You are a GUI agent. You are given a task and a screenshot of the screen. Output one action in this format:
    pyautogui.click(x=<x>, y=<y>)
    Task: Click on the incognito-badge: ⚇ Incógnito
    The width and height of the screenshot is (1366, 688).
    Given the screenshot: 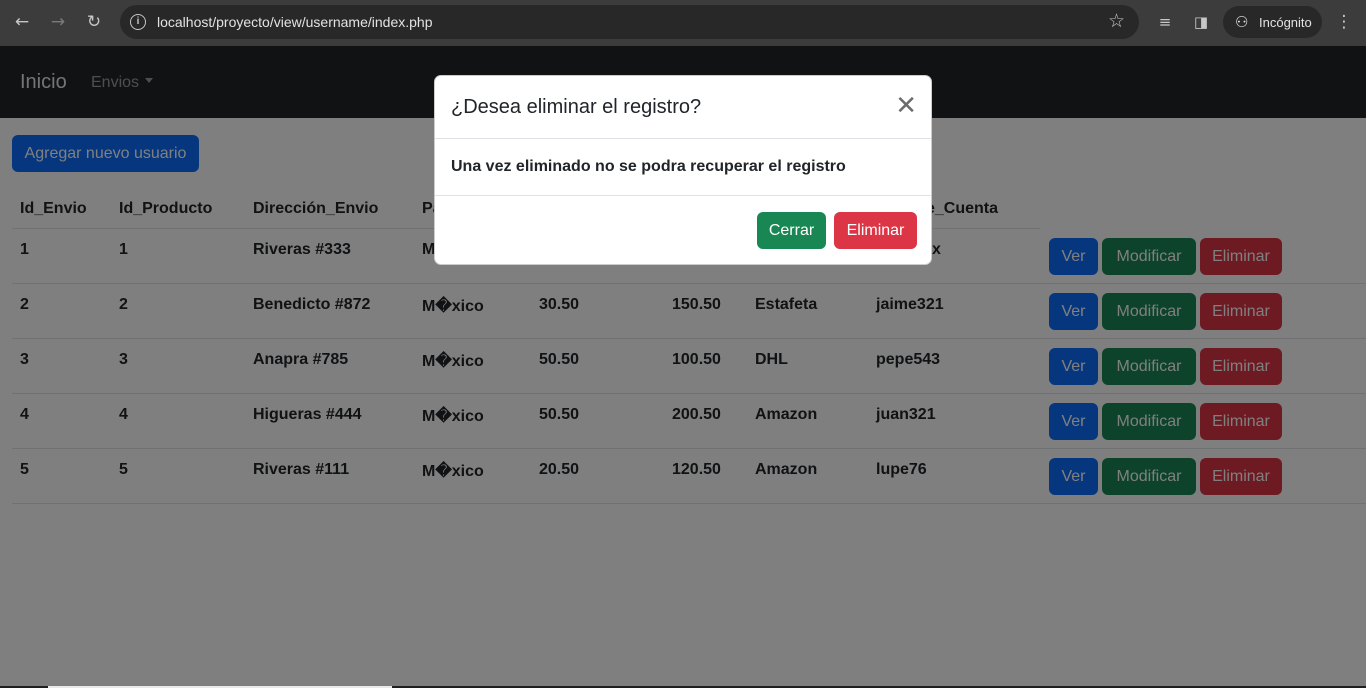 What is the action you would take?
    pyautogui.click(x=1272, y=22)
    